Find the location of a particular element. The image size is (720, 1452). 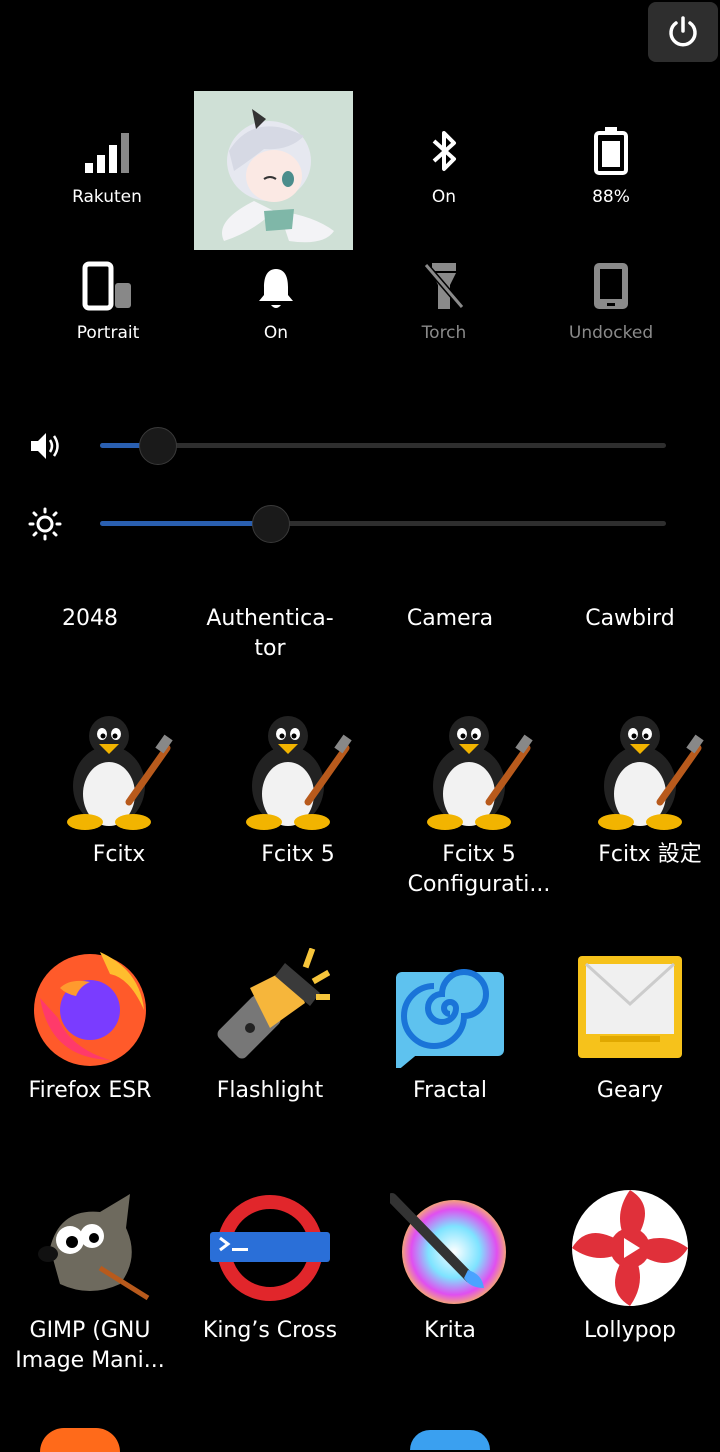

bluetooth-icon is located at coordinates (444, 151).